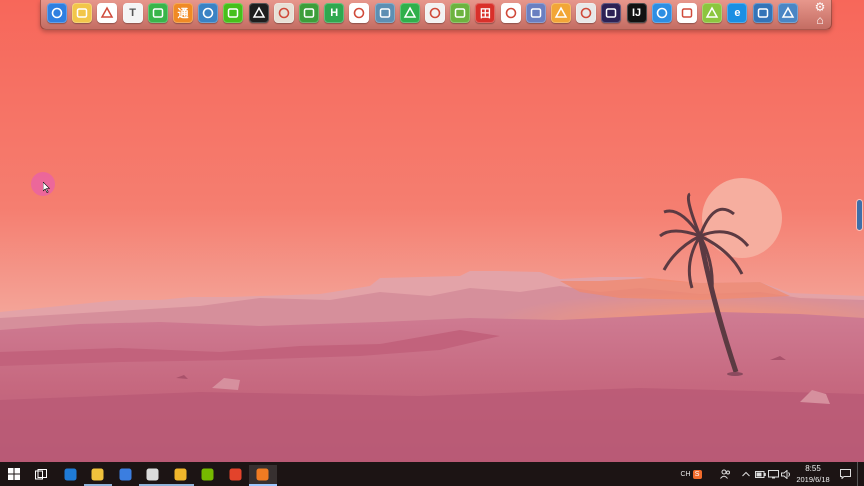 The width and height of the screenshot is (864, 486). I want to click on speaker-icon, so click(785, 474).